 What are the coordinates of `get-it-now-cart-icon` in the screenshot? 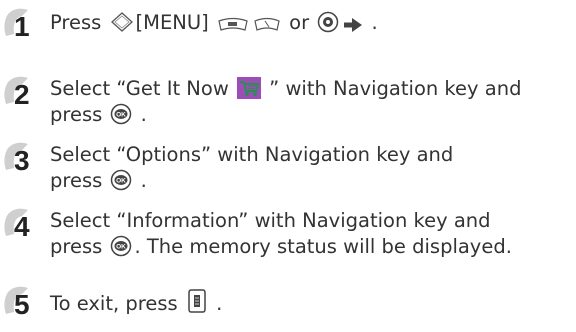 It's located at (248, 88).